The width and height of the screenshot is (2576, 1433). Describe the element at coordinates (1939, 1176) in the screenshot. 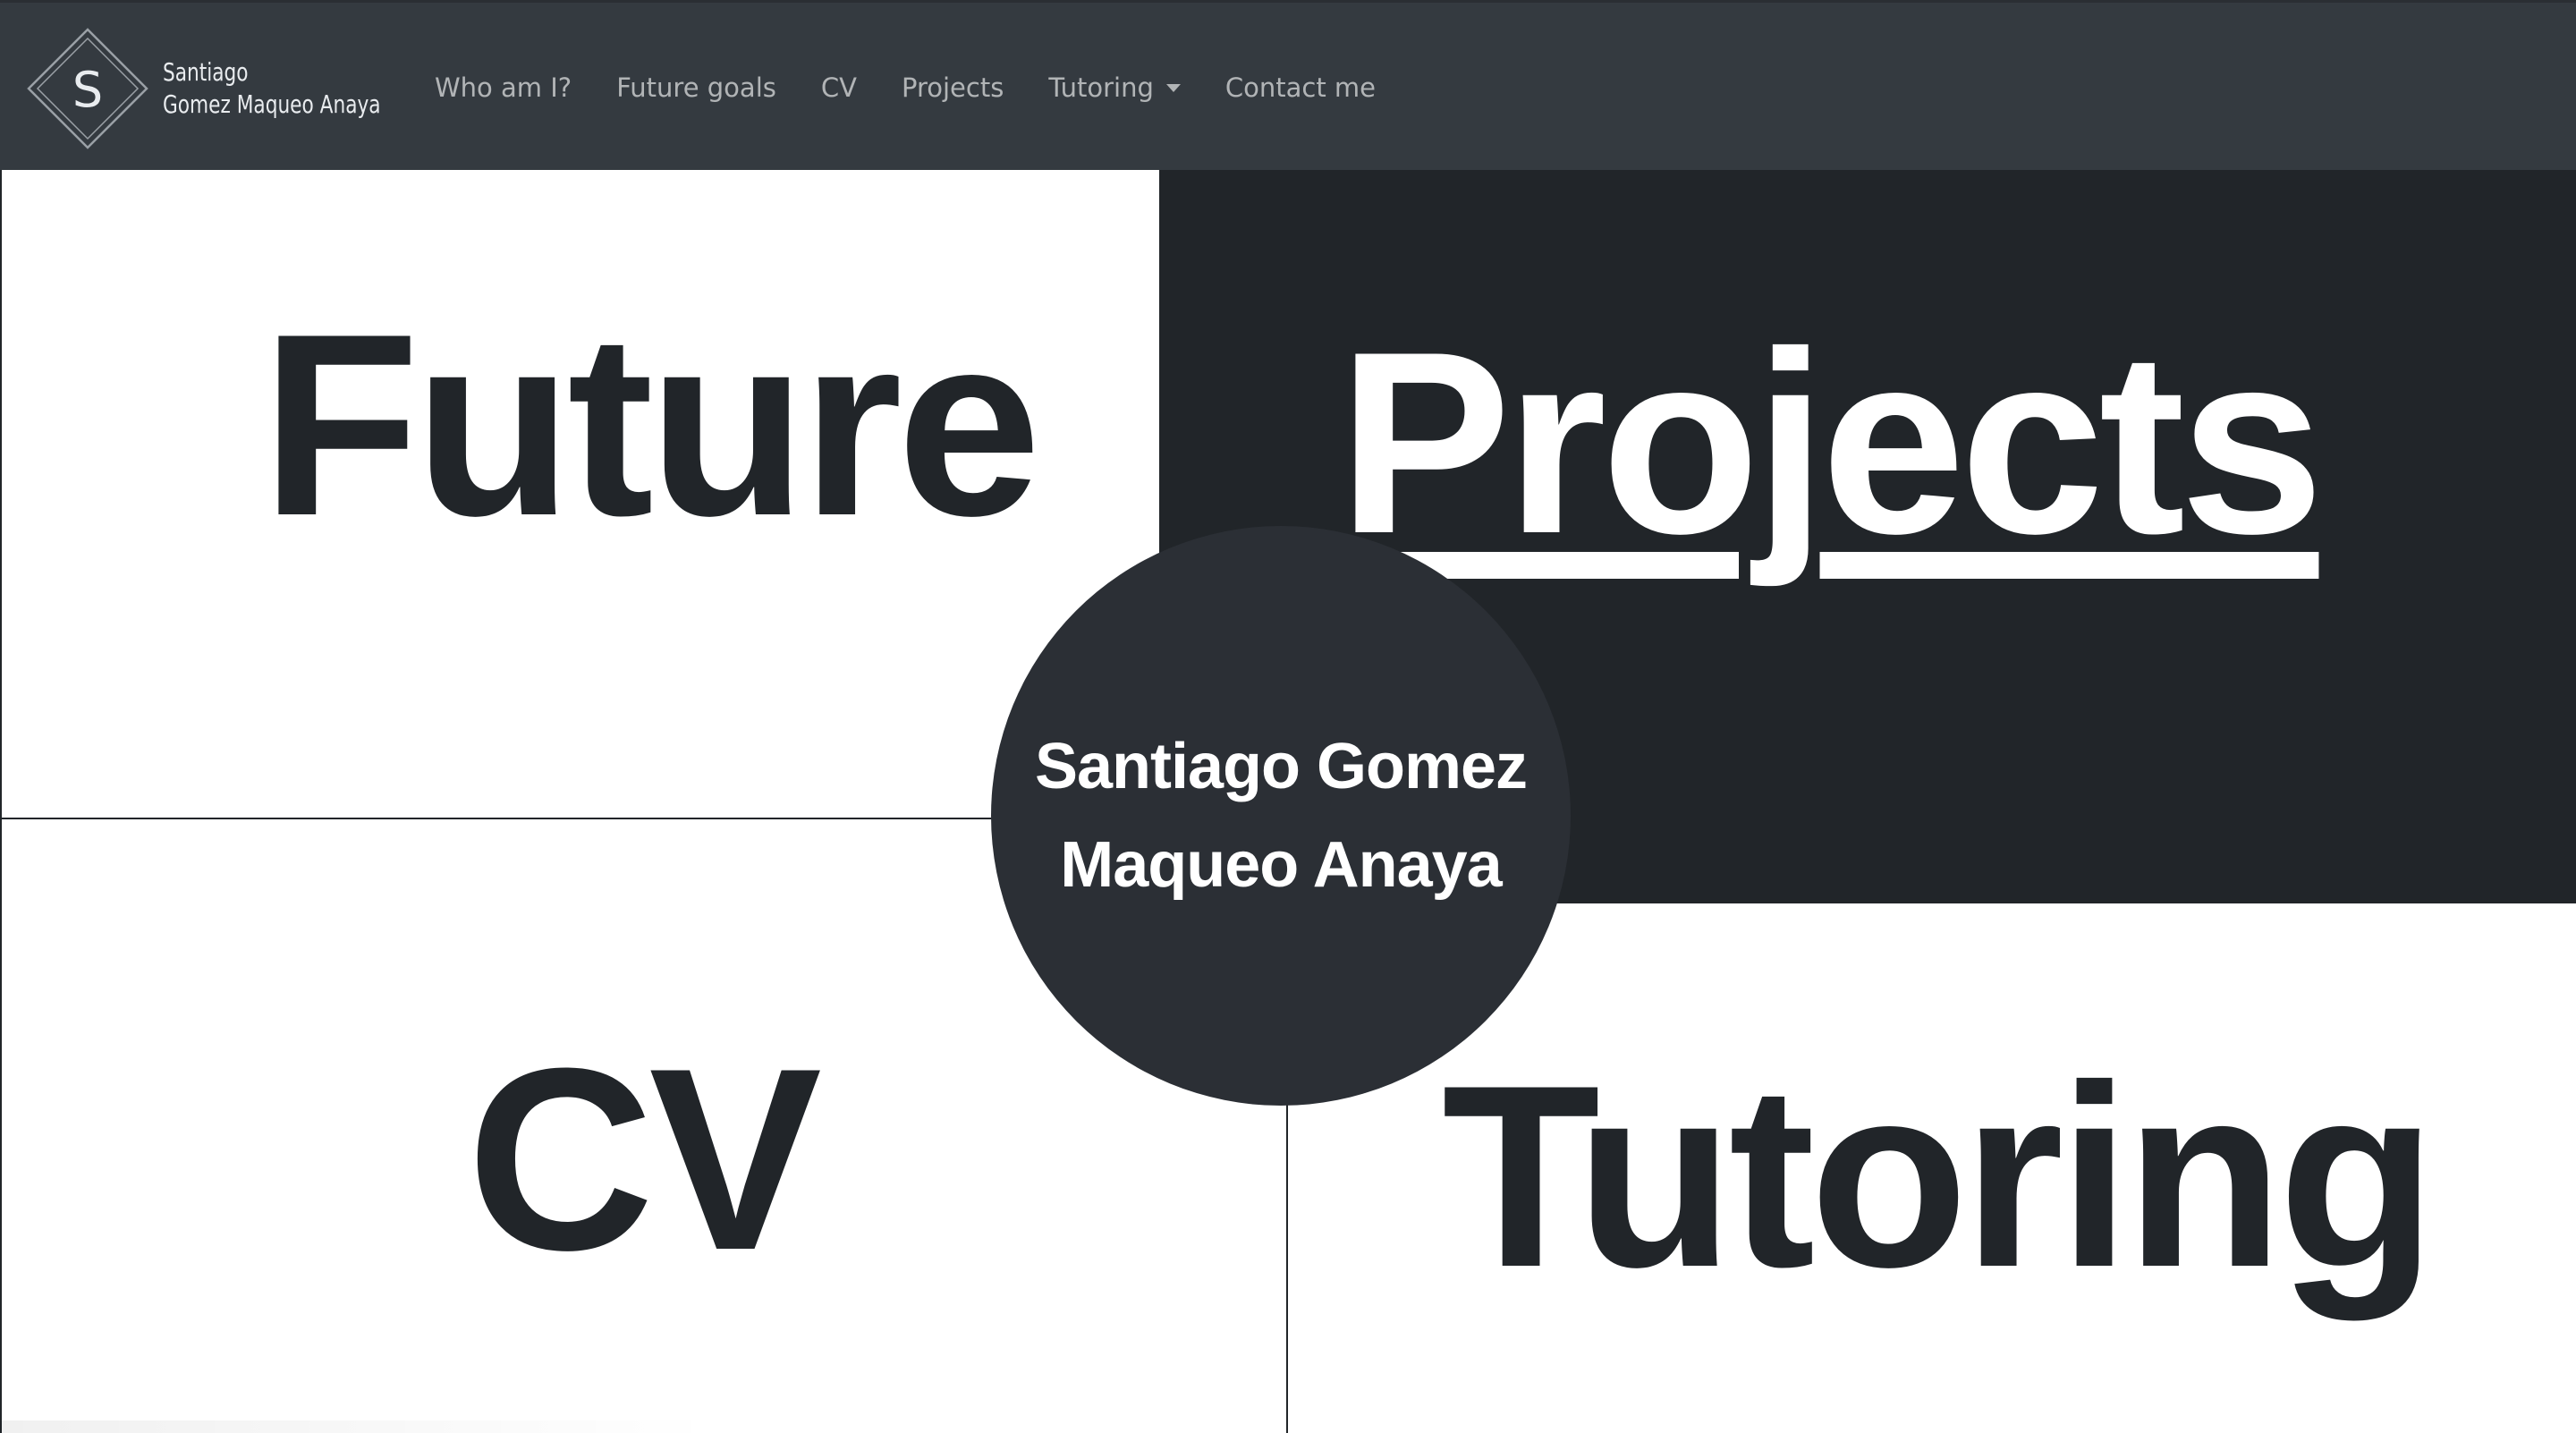

I see `tutoring-tile-label: Tutoring` at that location.